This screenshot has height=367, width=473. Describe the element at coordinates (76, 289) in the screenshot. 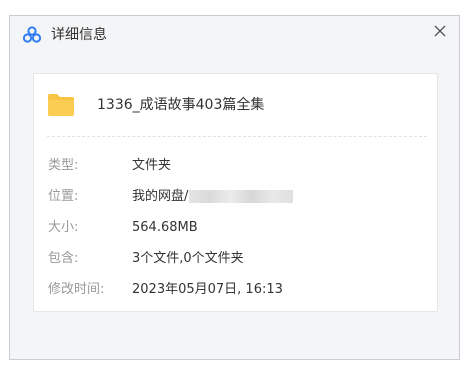

I see `property-label: 修改时间:` at that location.